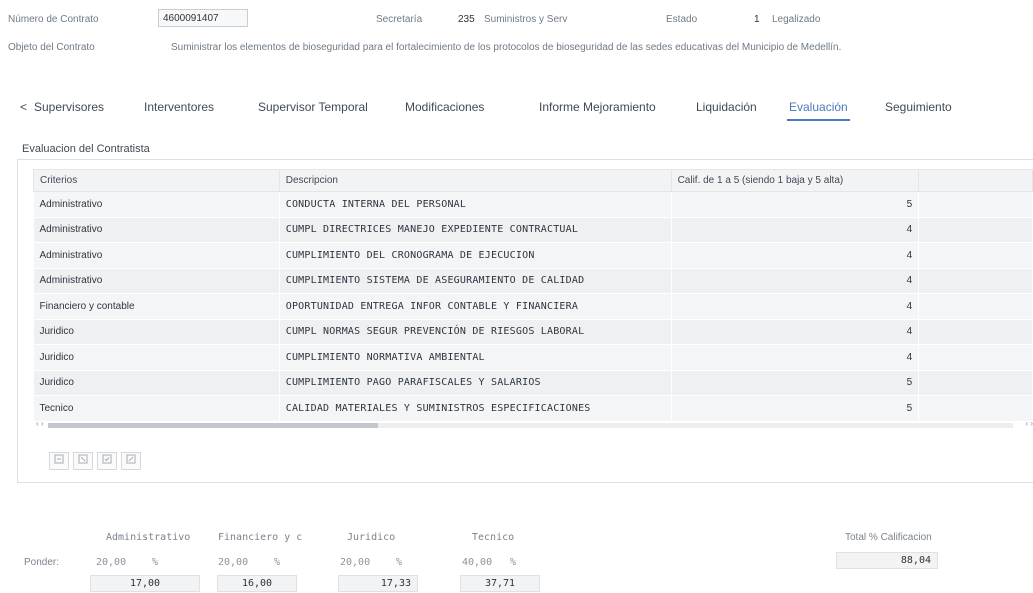 This screenshot has height=593, width=1033. I want to click on section-title: Evaluacion del Contratista, so click(86, 149).